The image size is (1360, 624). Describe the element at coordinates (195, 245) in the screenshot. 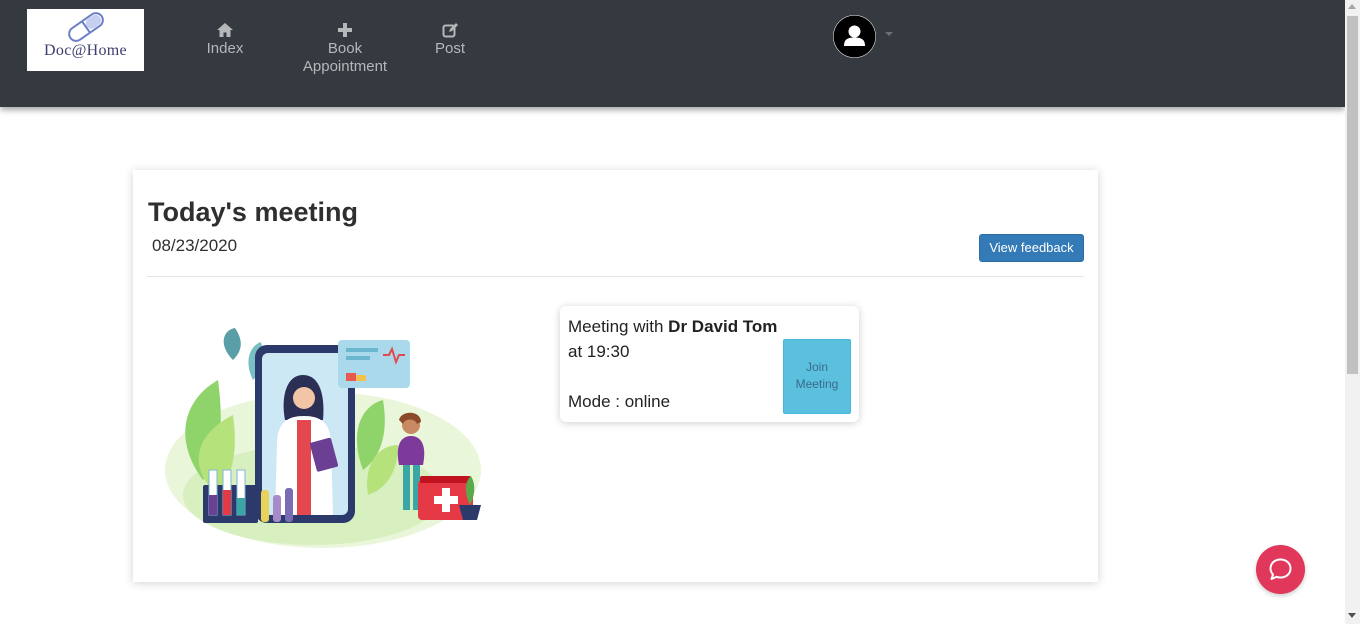

I see `meeting-date: 08/23/2020` at that location.